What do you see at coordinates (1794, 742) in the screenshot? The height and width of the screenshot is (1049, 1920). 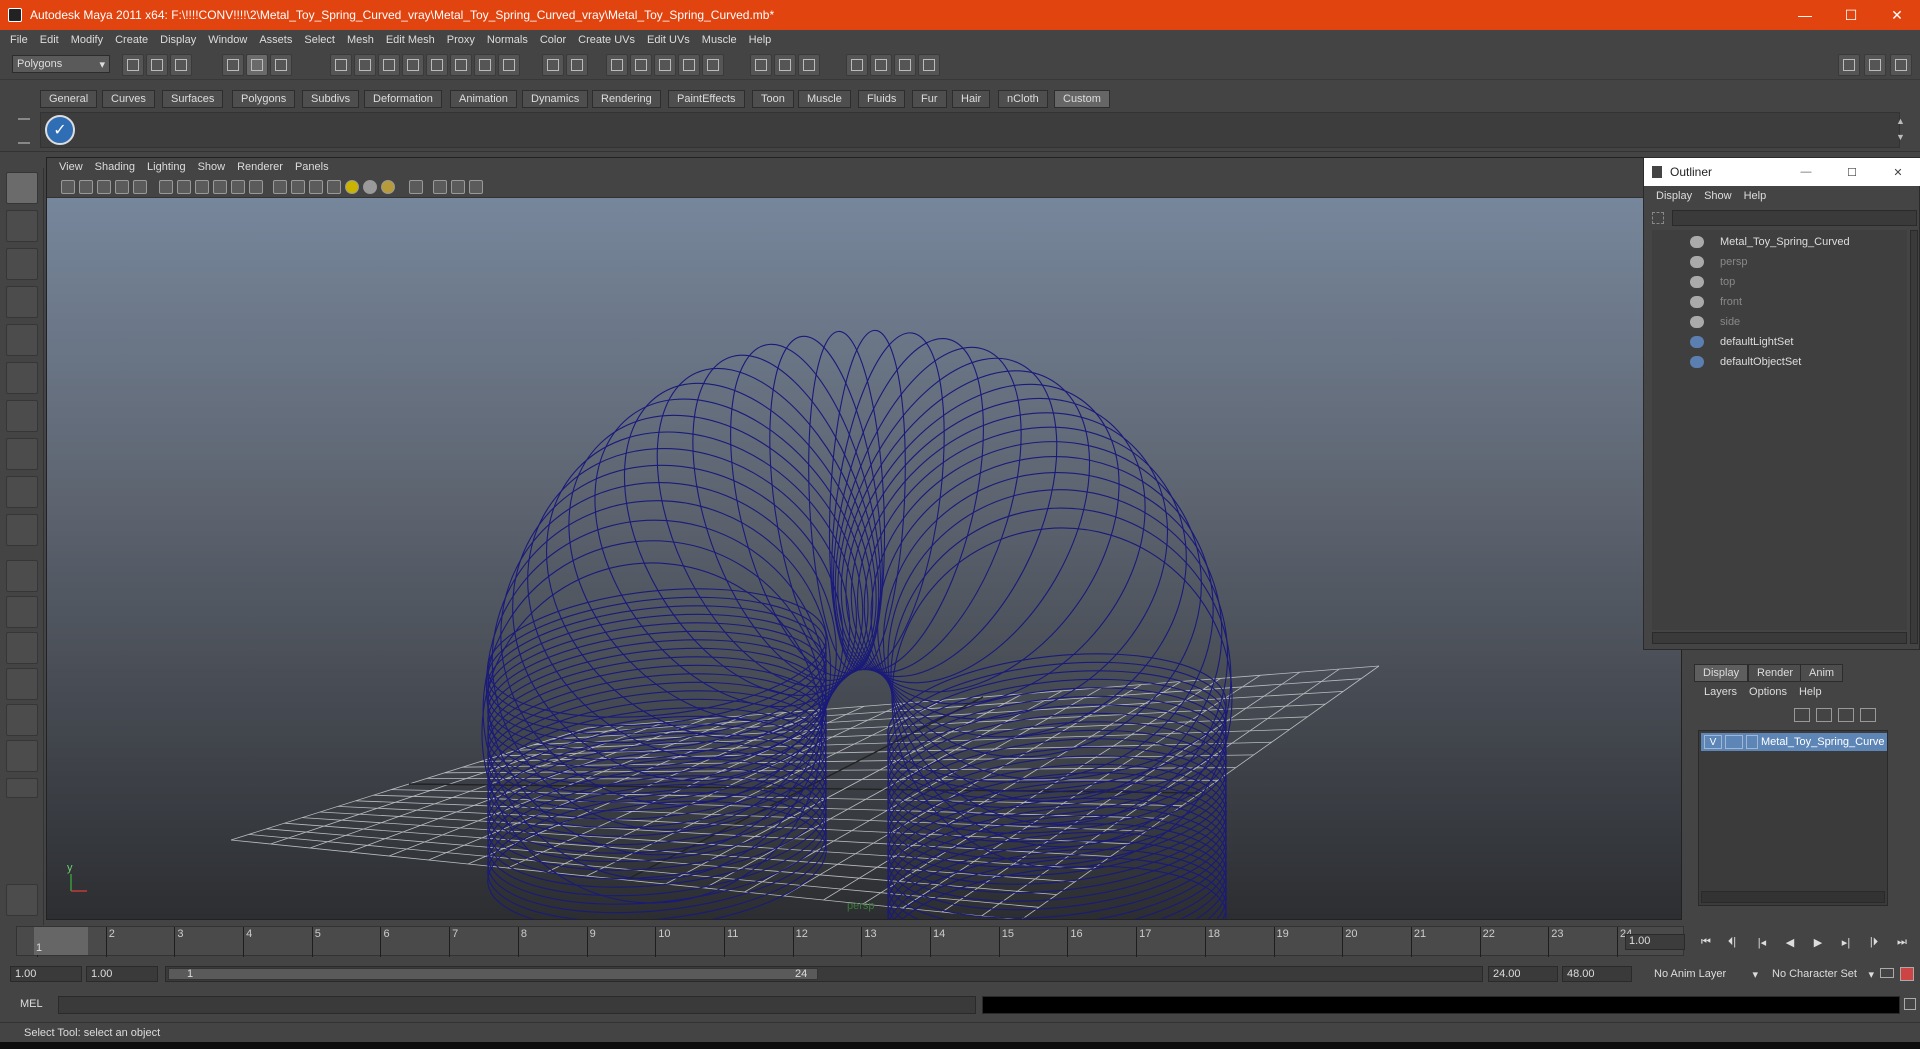 I see `layer-row: V Metal_Toy_Spring_Curve` at bounding box center [1794, 742].